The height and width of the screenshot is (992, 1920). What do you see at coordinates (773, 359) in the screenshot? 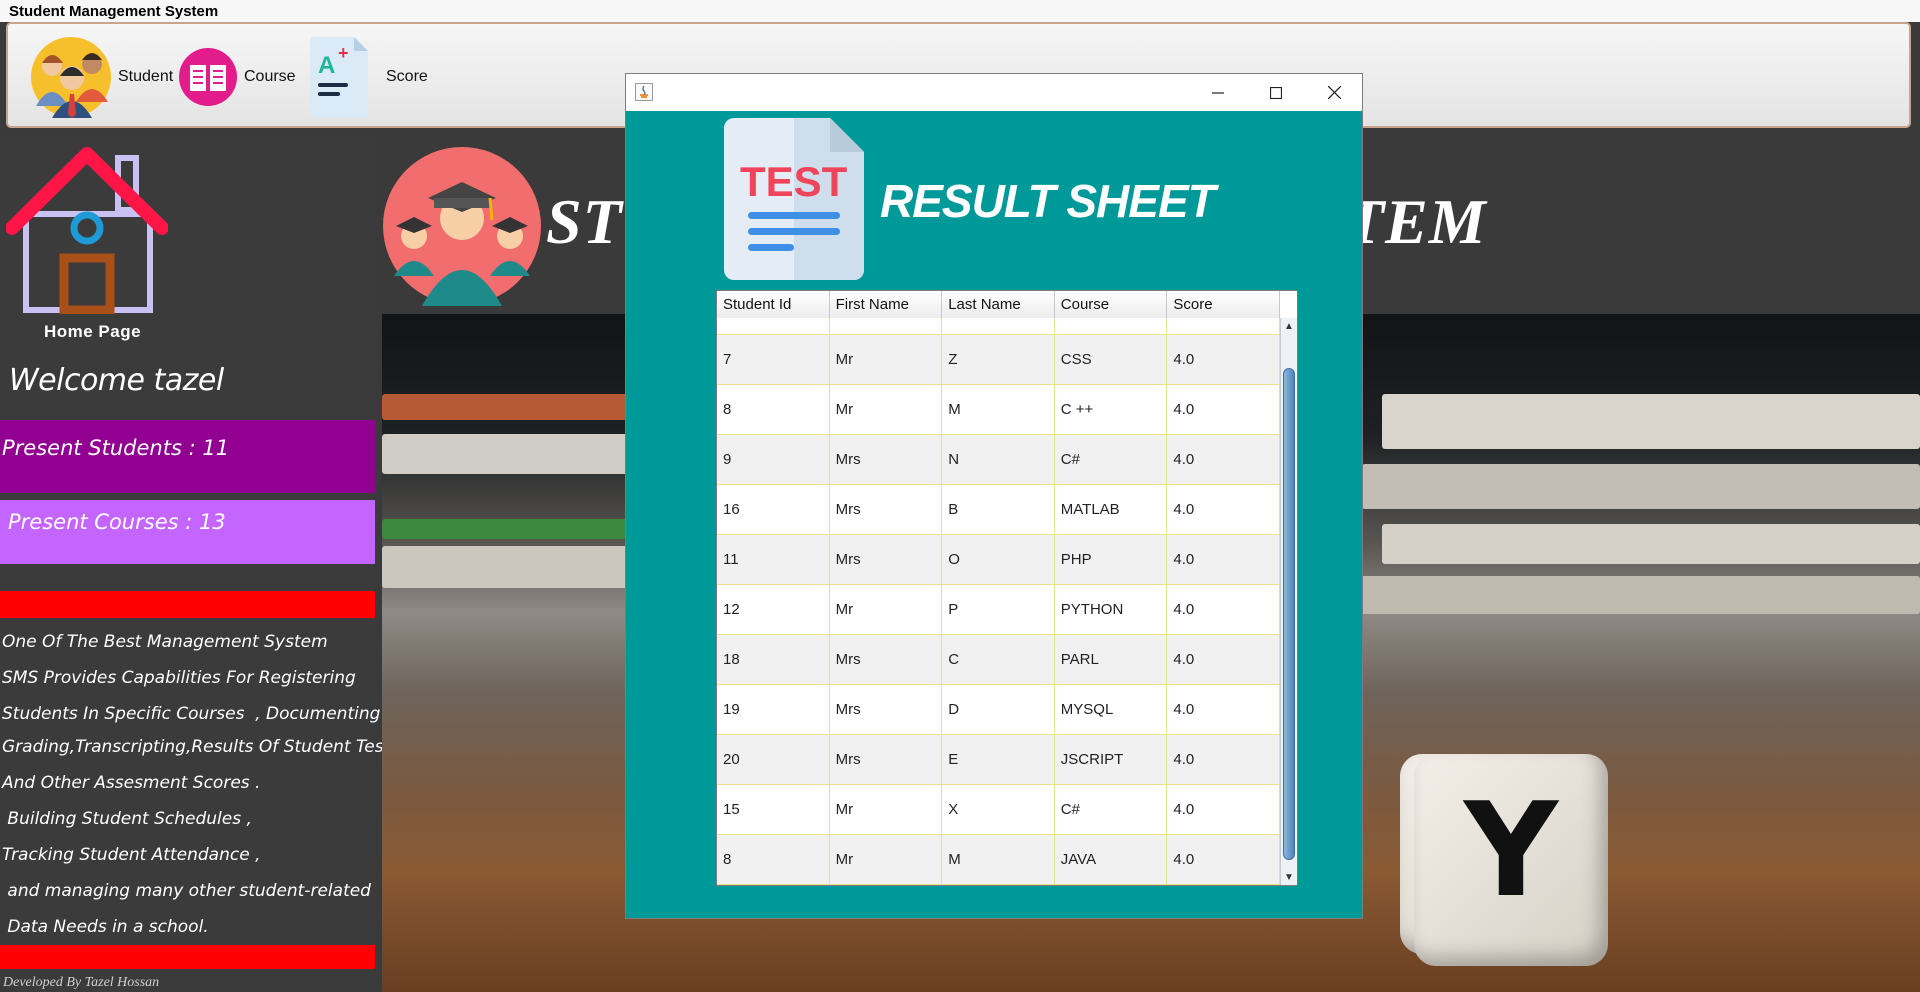
I see `cell-student-id: 7` at bounding box center [773, 359].